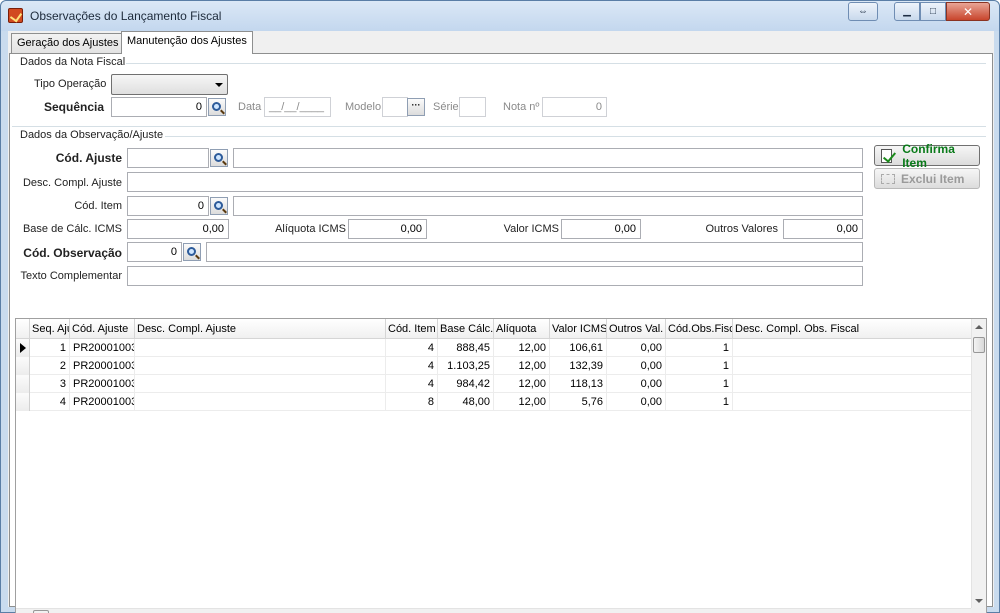 This screenshot has height=613, width=1000. Describe the element at coordinates (187, 42) in the screenshot. I see `tab-manutencao-ajustes: Manutenção dos Ajustes` at that location.